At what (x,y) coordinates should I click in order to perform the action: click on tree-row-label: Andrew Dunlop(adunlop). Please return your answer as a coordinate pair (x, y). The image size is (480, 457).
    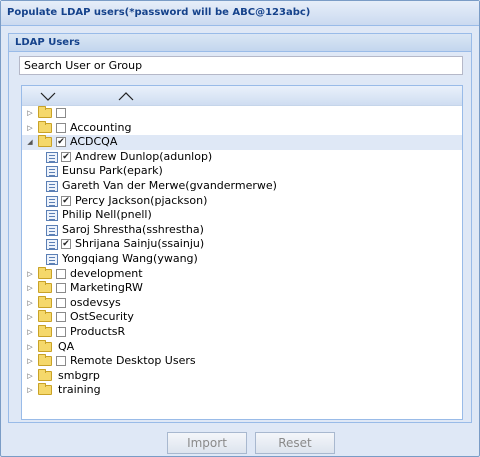
    Looking at the image, I should click on (144, 156).